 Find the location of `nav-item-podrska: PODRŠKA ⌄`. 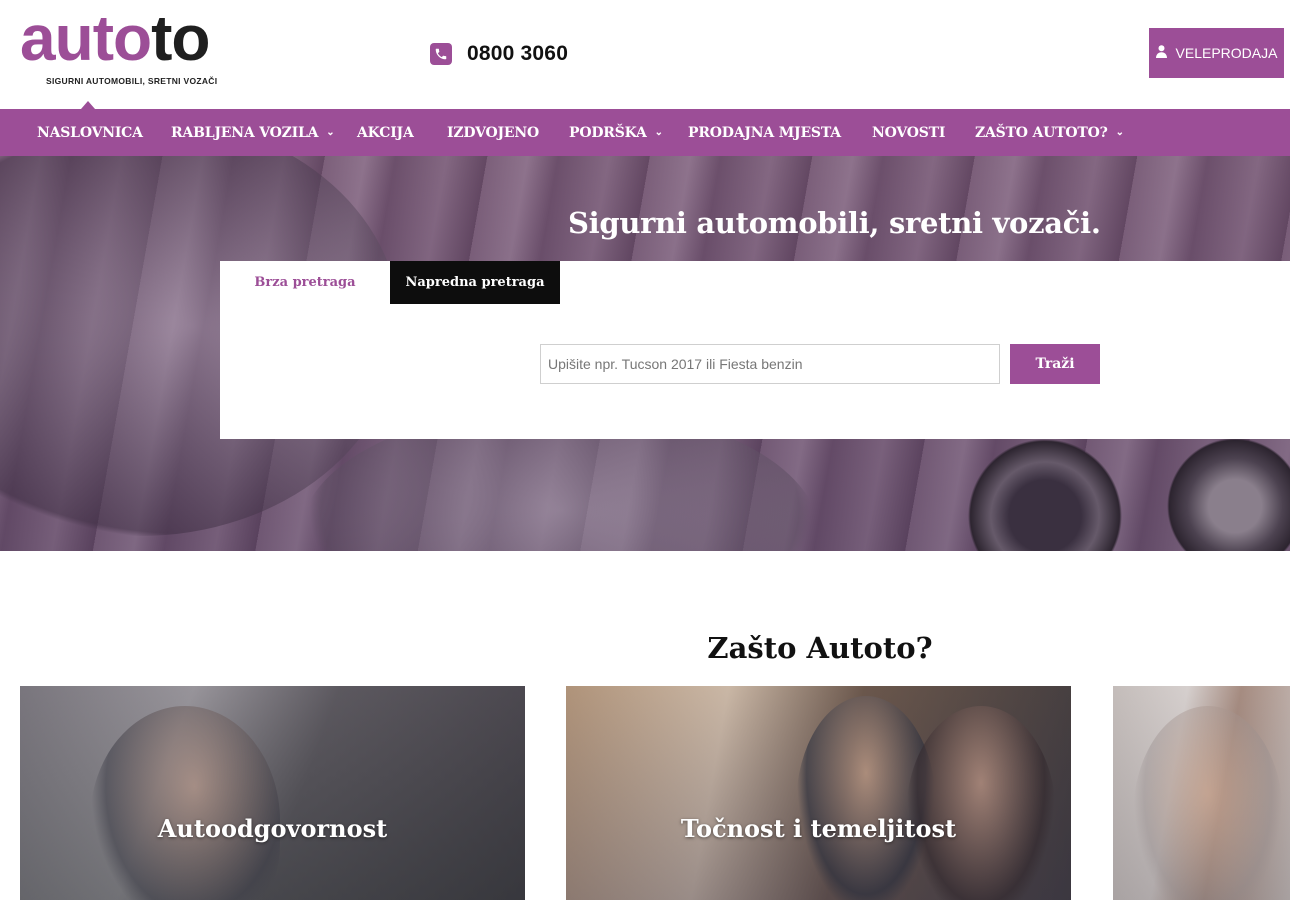

nav-item-podrska: PODRŠKA ⌄ is located at coordinates (616, 132).